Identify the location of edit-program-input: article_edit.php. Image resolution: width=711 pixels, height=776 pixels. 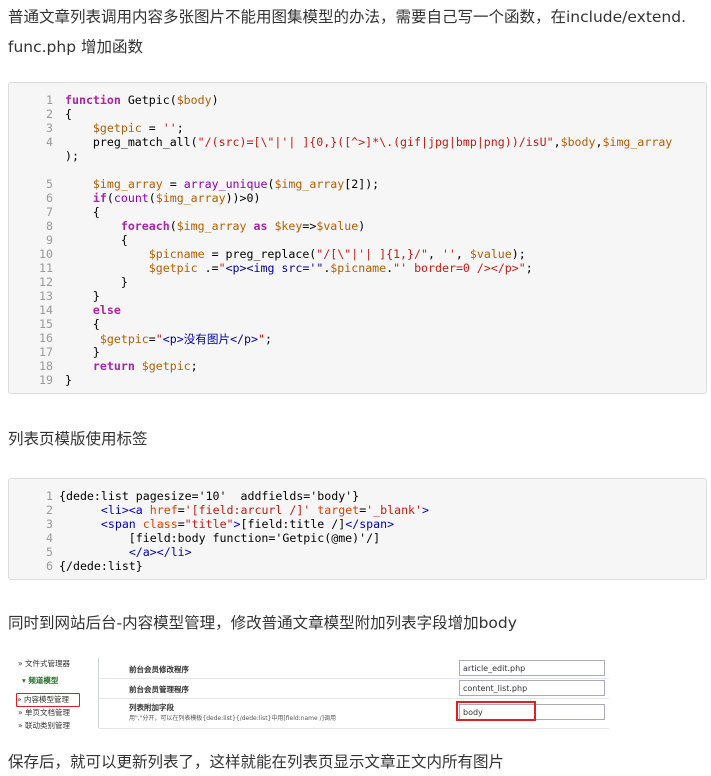
(532, 668).